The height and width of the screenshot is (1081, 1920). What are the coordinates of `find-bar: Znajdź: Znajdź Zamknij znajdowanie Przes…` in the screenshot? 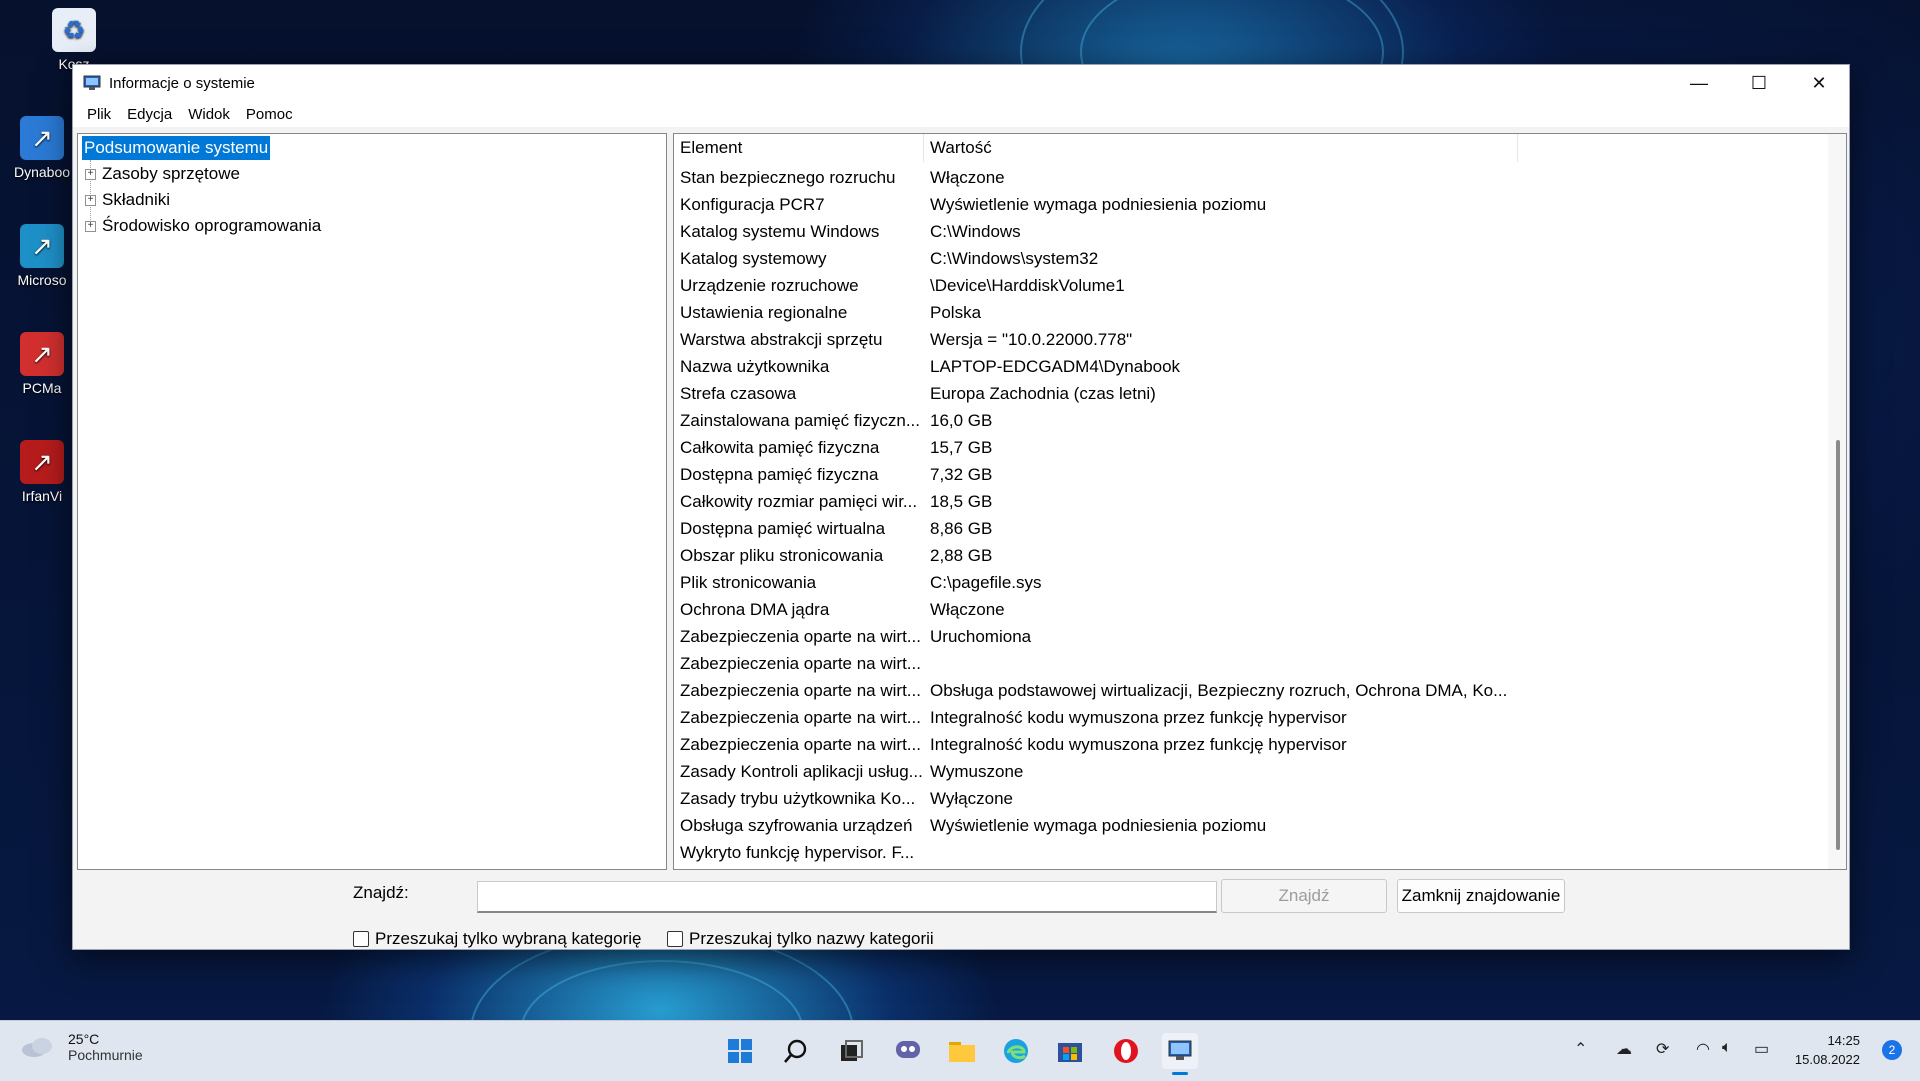 It's located at (961, 911).